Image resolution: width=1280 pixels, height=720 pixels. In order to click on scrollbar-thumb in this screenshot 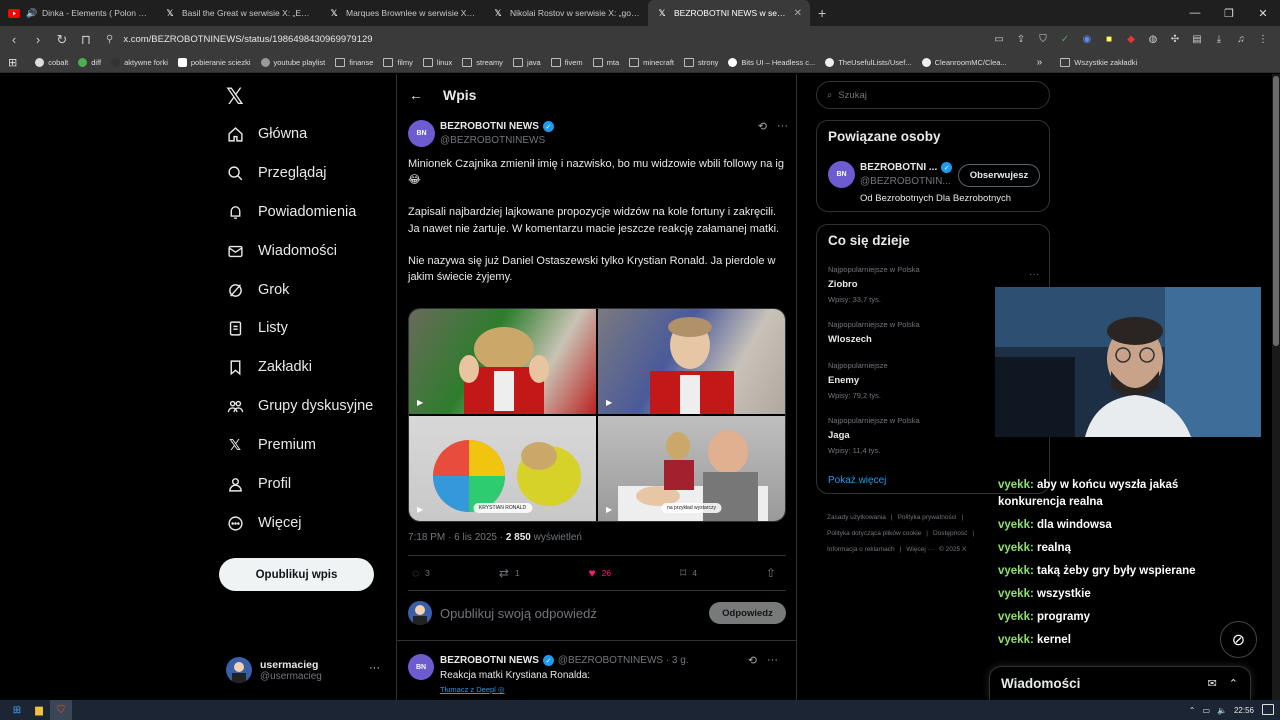, I will do `click(1276, 211)`.